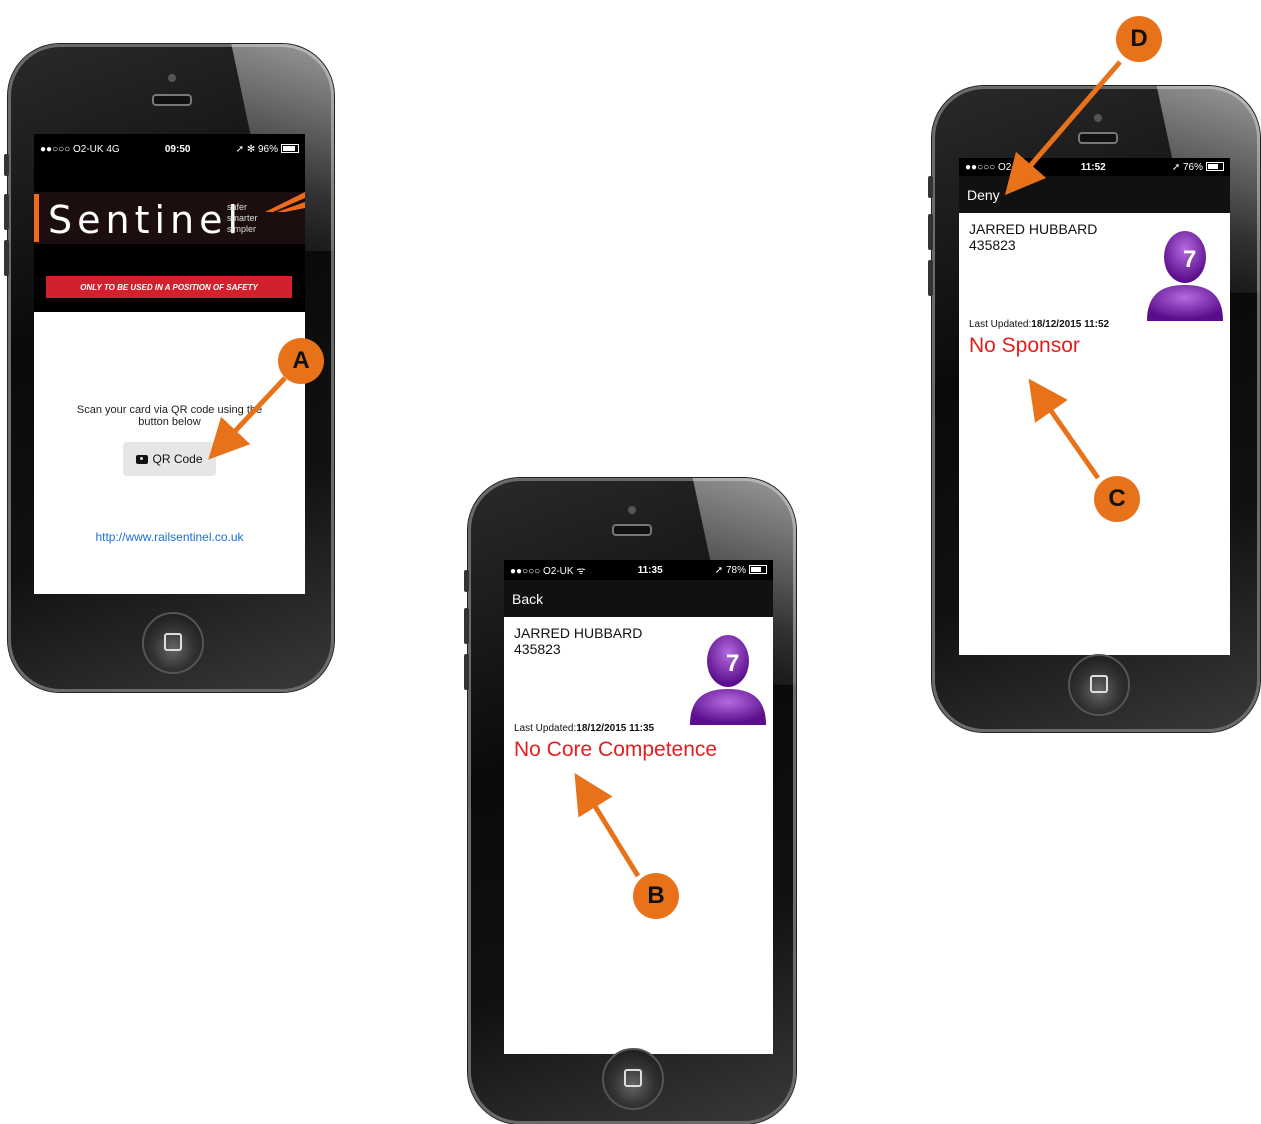 The height and width of the screenshot is (1124, 1261). I want to click on arrow-b, so click(607, 825).